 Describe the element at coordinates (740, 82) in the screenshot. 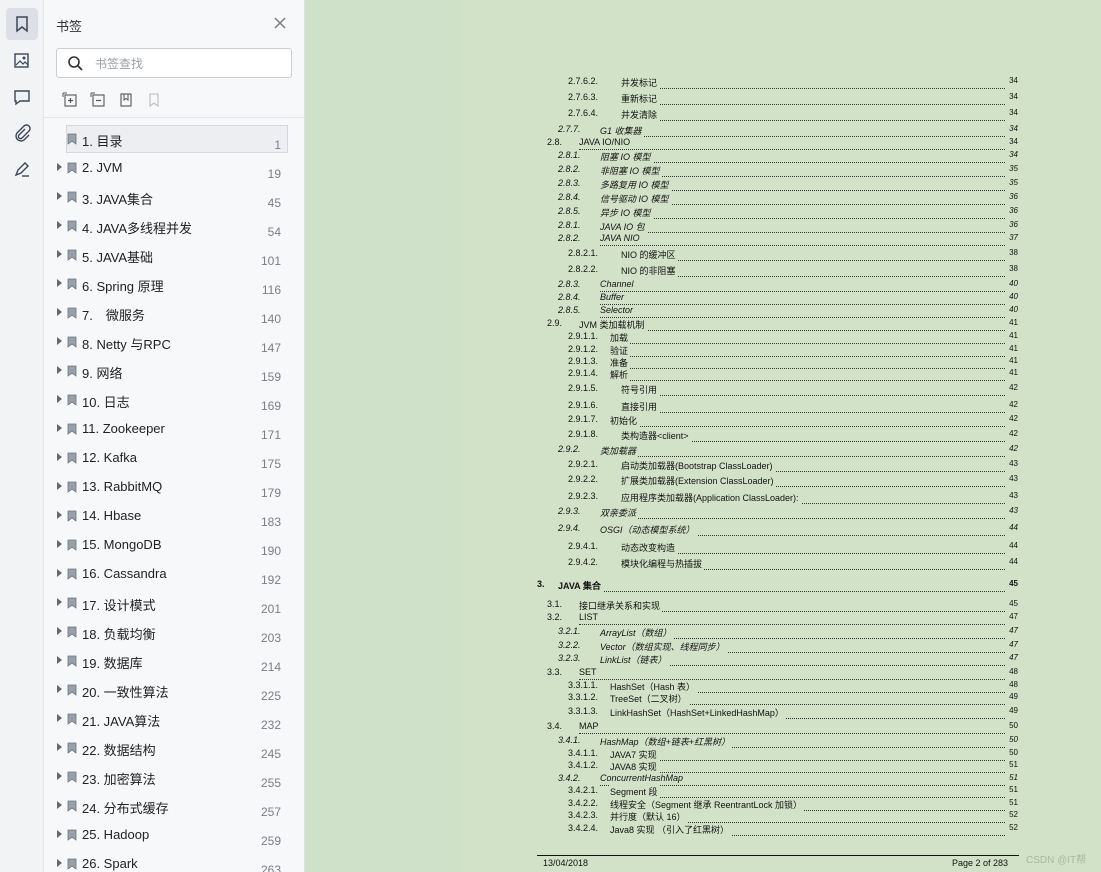

I see `toc-entry: 2.7.6.2. 并发标记 34` at that location.